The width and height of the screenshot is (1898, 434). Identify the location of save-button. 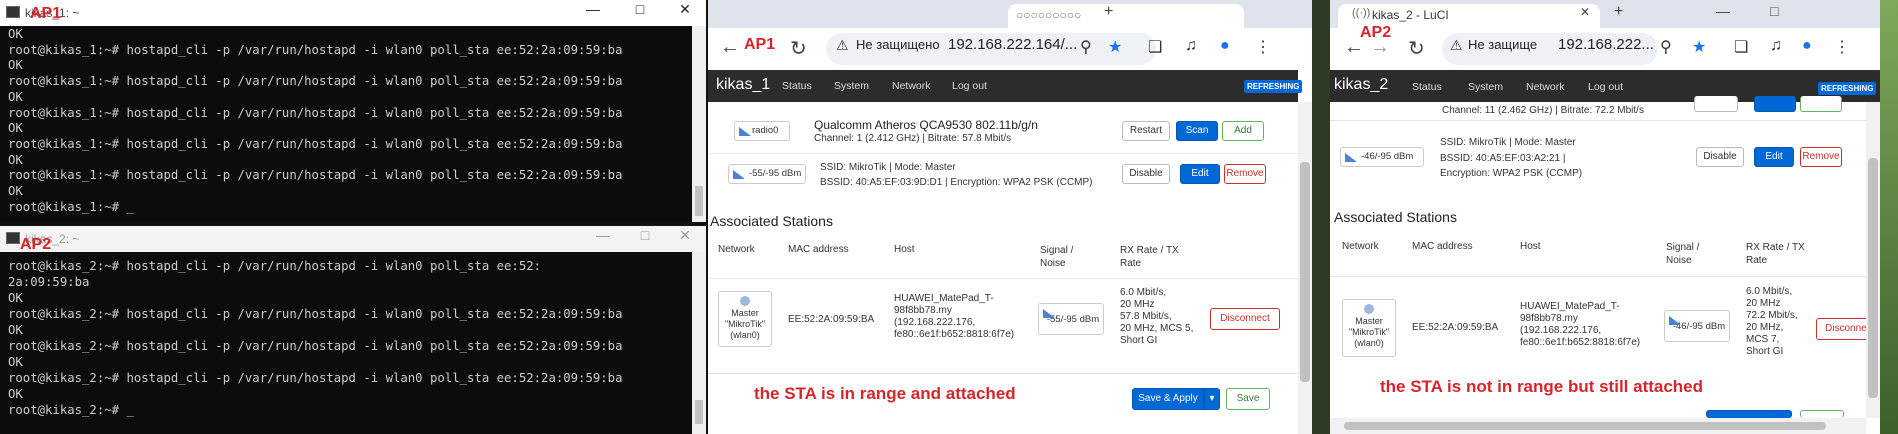
(1822, 414).